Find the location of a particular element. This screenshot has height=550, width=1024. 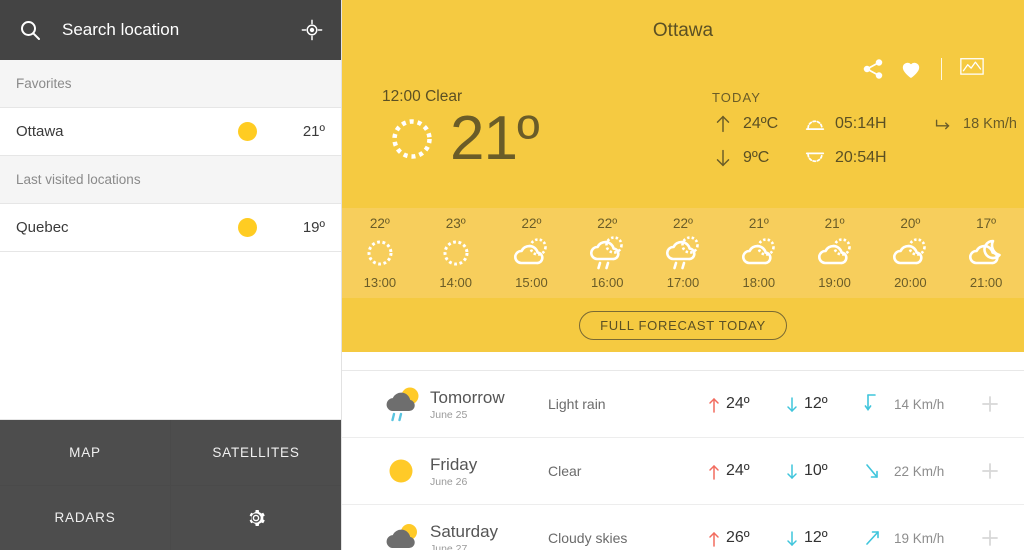

day-date: June 25 is located at coordinates (449, 414).